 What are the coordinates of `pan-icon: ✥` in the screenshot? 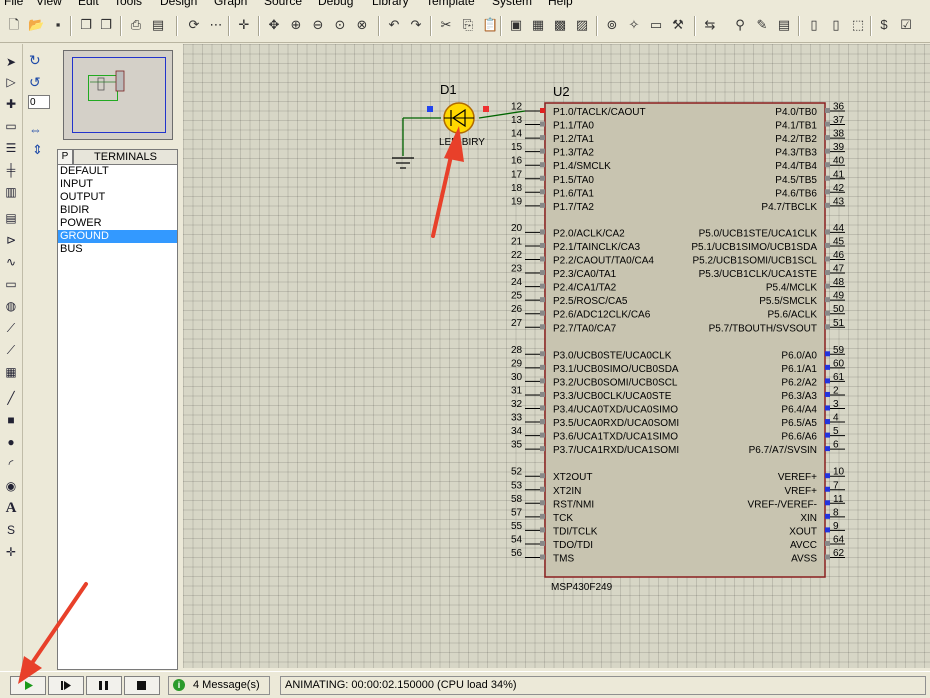 It's located at (274, 25).